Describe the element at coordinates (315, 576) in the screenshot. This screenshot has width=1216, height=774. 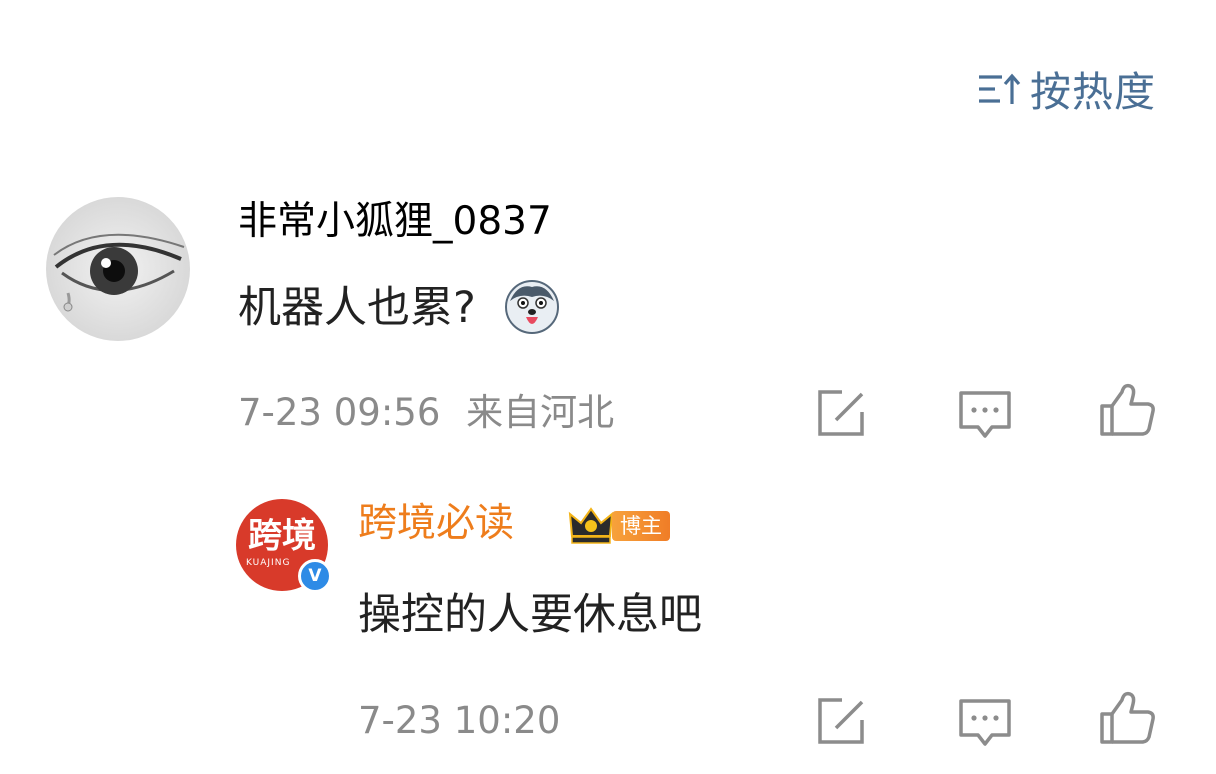
I see `verified-badge-icon: V` at that location.